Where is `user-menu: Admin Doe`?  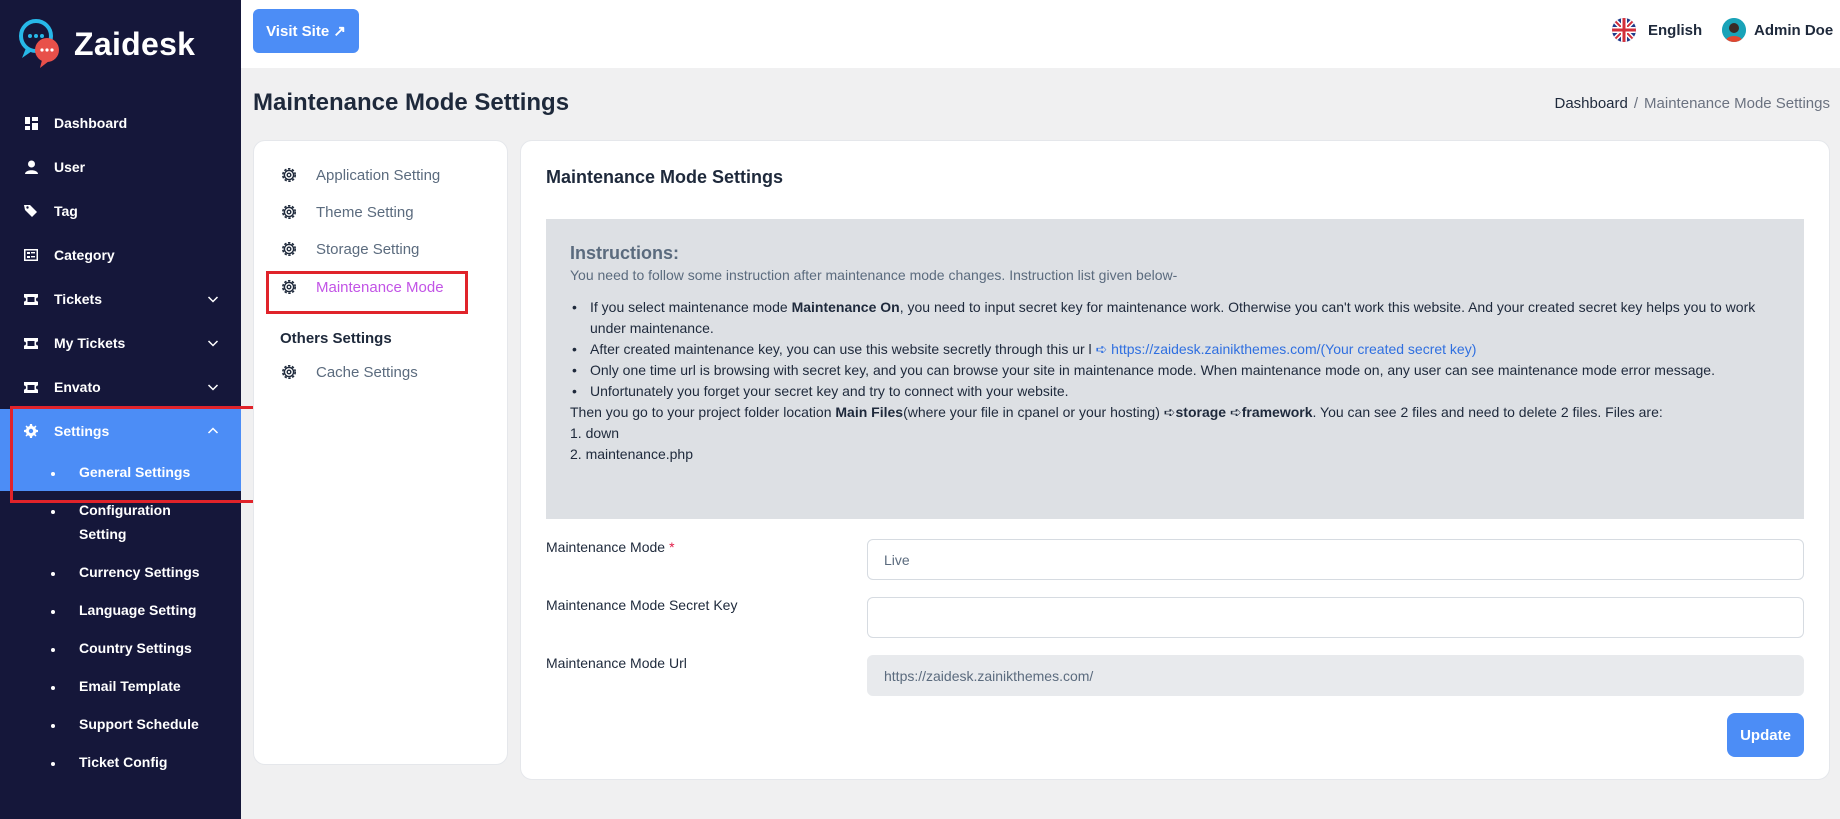
user-menu: Admin Doe is located at coordinates (1777, 30).